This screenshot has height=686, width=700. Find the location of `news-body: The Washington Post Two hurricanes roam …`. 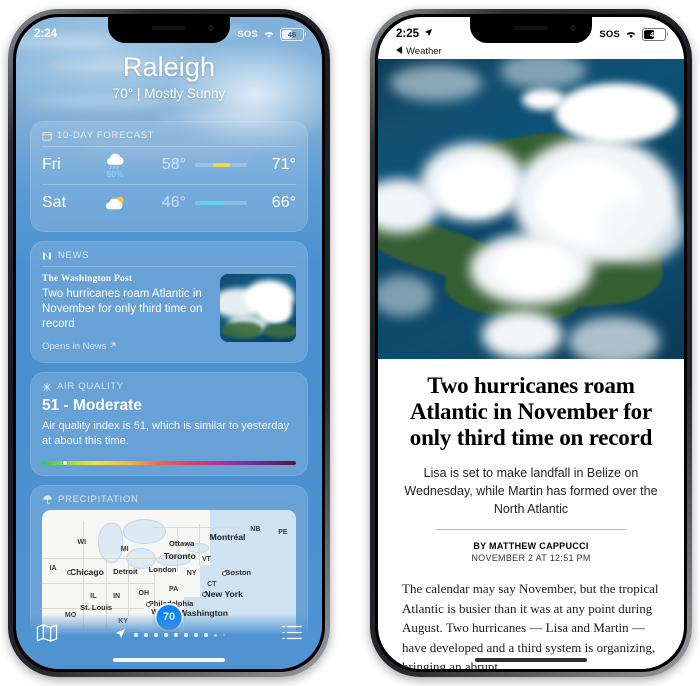

news-body: The Washington Post Two hurricanes roam … is located at coordinates (169, 313).